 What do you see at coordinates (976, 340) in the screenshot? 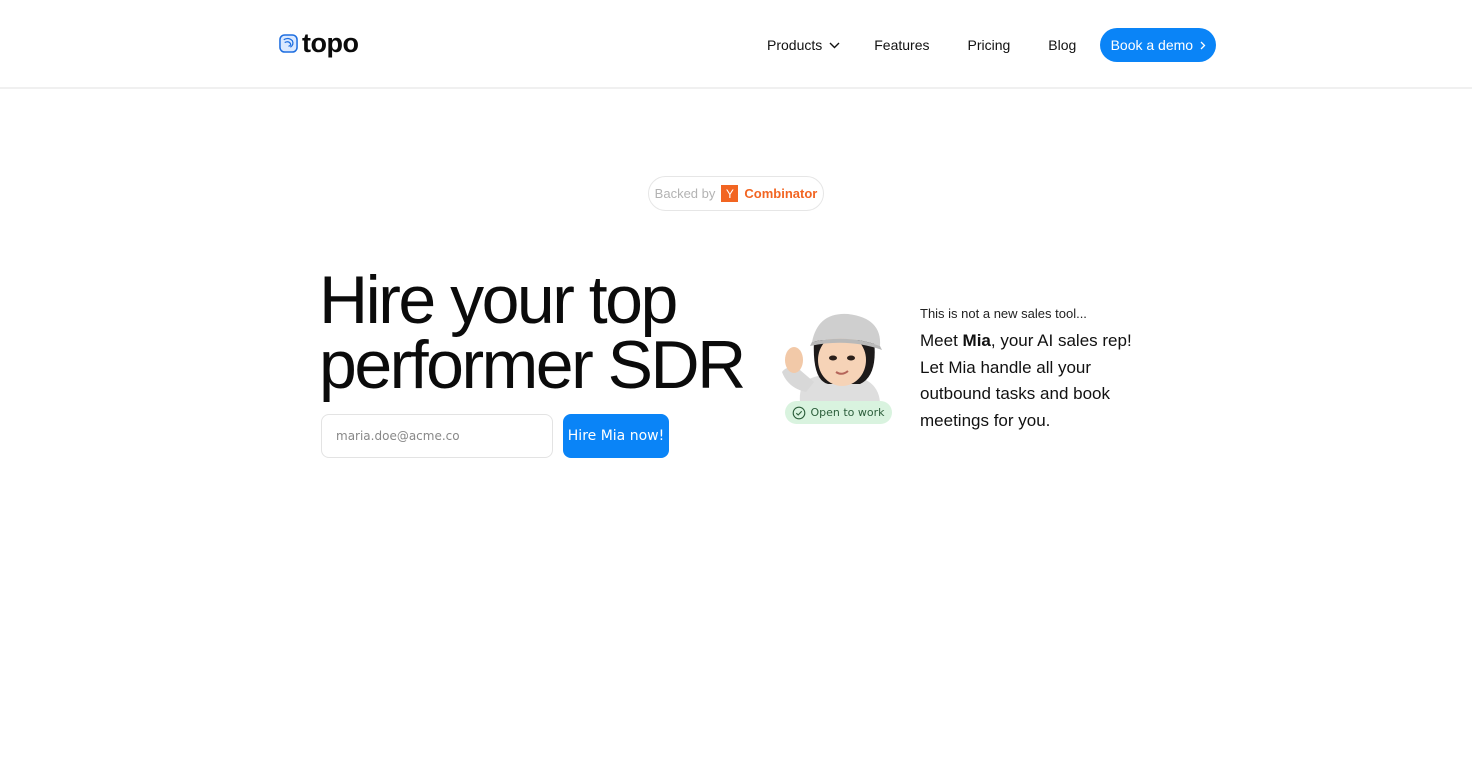
I see `agent-name: Mia` at bounding box center [976, 340].